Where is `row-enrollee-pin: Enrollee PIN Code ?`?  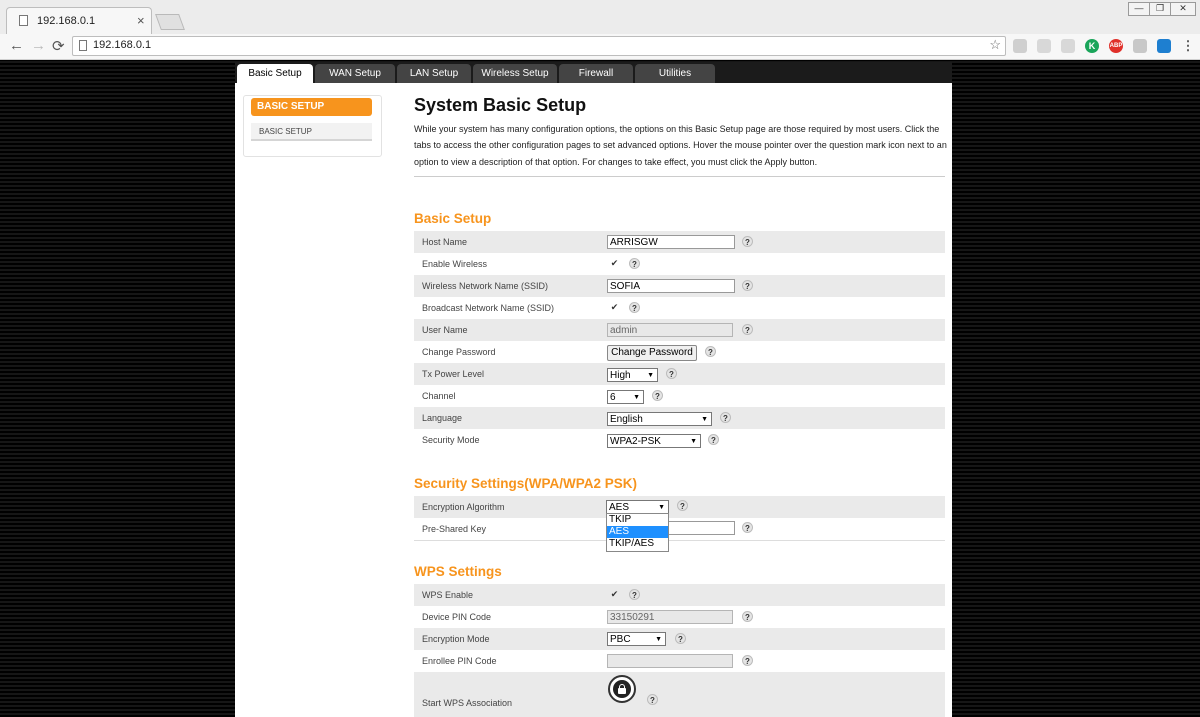
row-enrollee-pin: Enrollee PIN Code ? is located at coordinates (679, 661).